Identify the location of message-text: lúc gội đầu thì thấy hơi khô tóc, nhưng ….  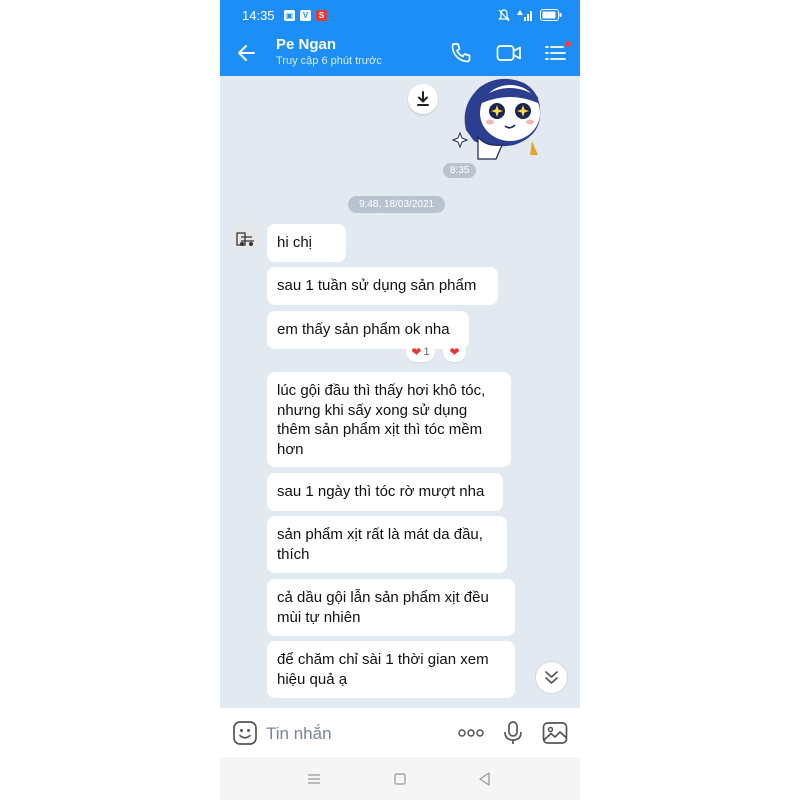
(381, 420).